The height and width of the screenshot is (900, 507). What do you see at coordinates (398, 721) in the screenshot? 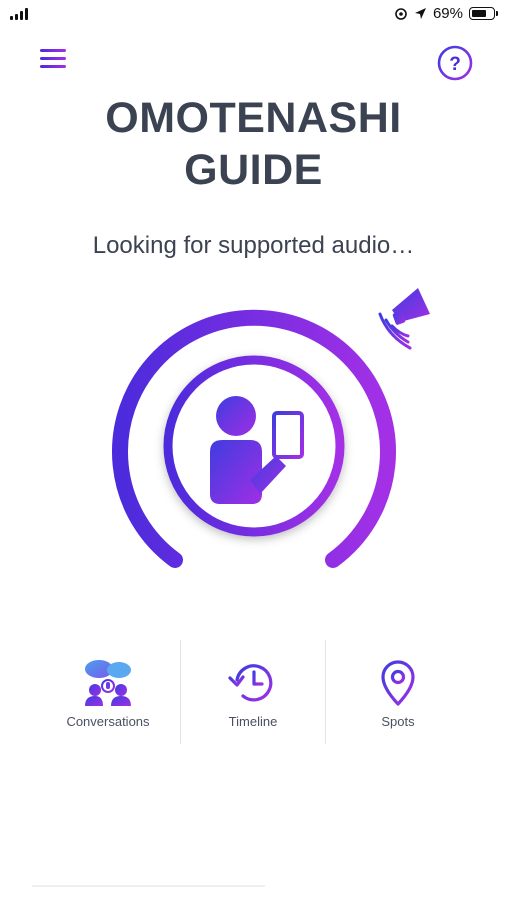
I see `nav-label-spots: Spots` at bounding box center [398, 721].